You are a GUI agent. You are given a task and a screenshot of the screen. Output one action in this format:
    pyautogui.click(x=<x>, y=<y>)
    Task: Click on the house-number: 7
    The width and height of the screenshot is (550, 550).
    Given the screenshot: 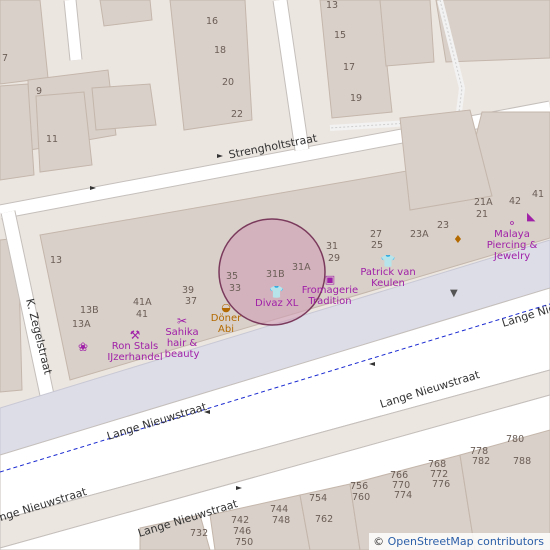 What is the action you would take?
    pyautogui.click(x=5, y=58)
    